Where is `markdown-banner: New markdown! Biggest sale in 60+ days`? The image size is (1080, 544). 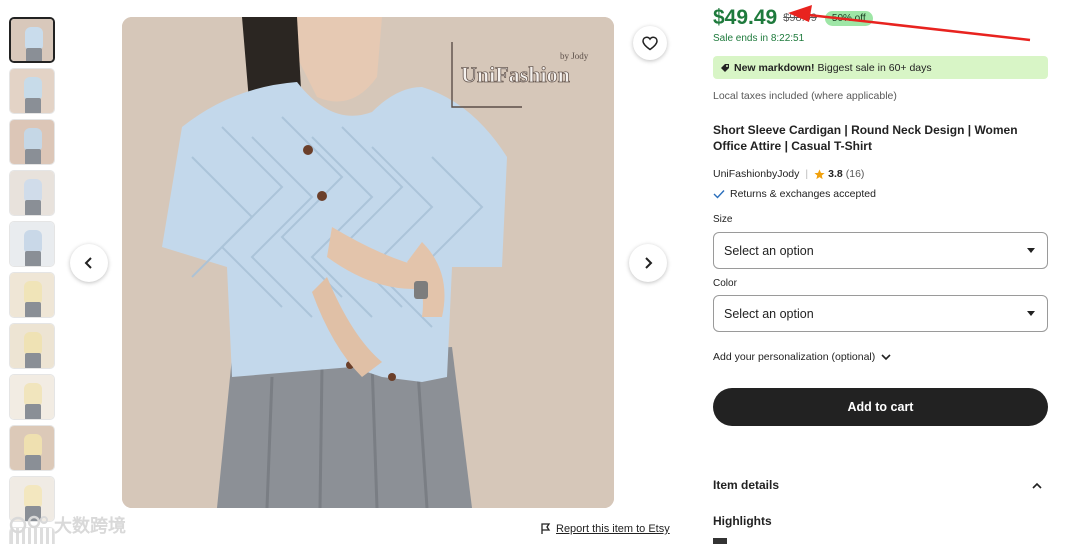
markdown-banner: New markdown! Biggest sale in 60+ days is located at coordinates (880, 67).